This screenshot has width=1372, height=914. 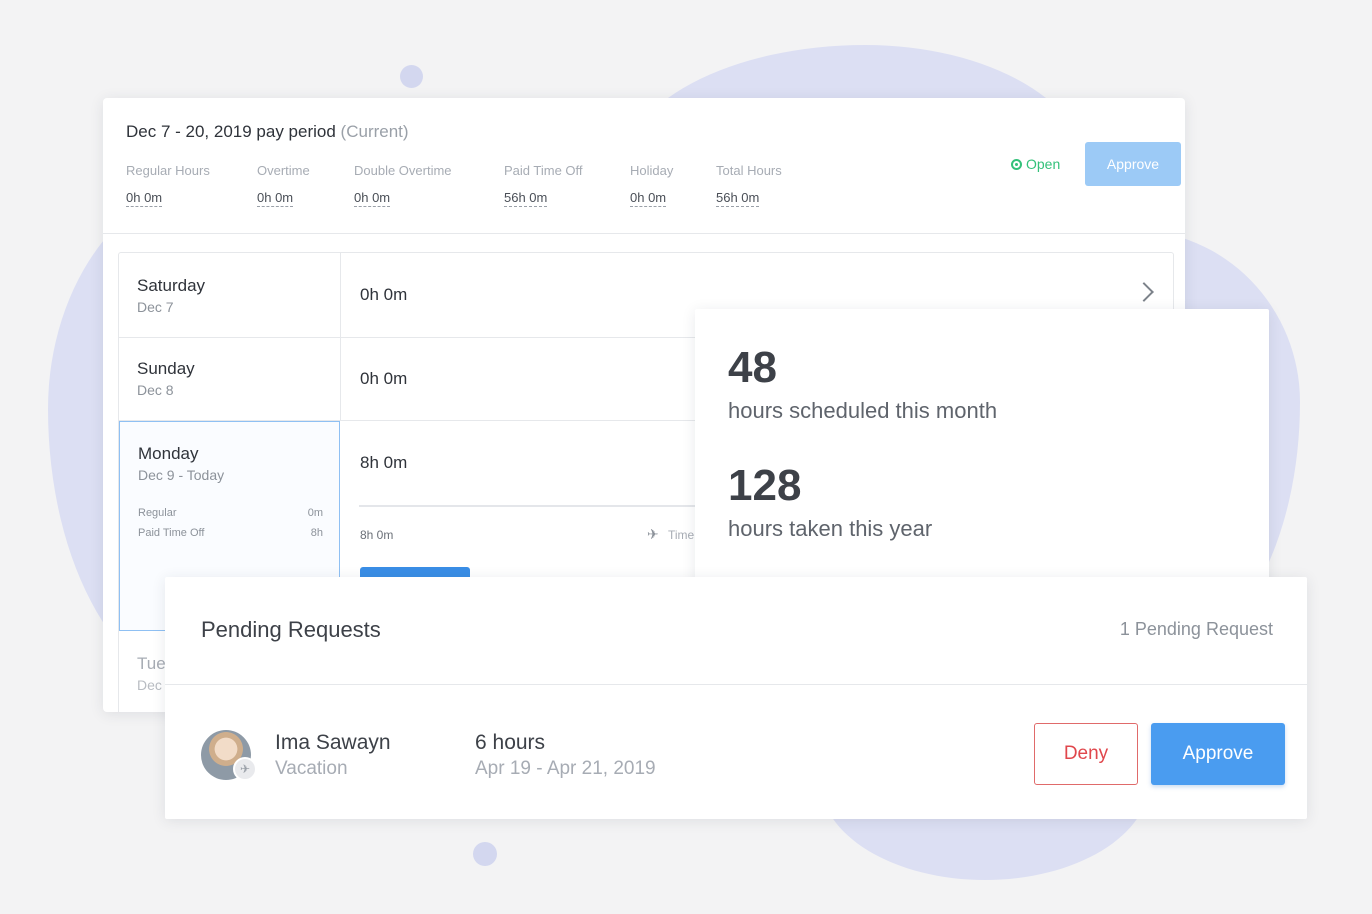 What do you see at coordinates (168, 185) in the screenshot?
I see `stat-regular-hours: Regular Hours 0h 0m` at bounding box center [168, 185].